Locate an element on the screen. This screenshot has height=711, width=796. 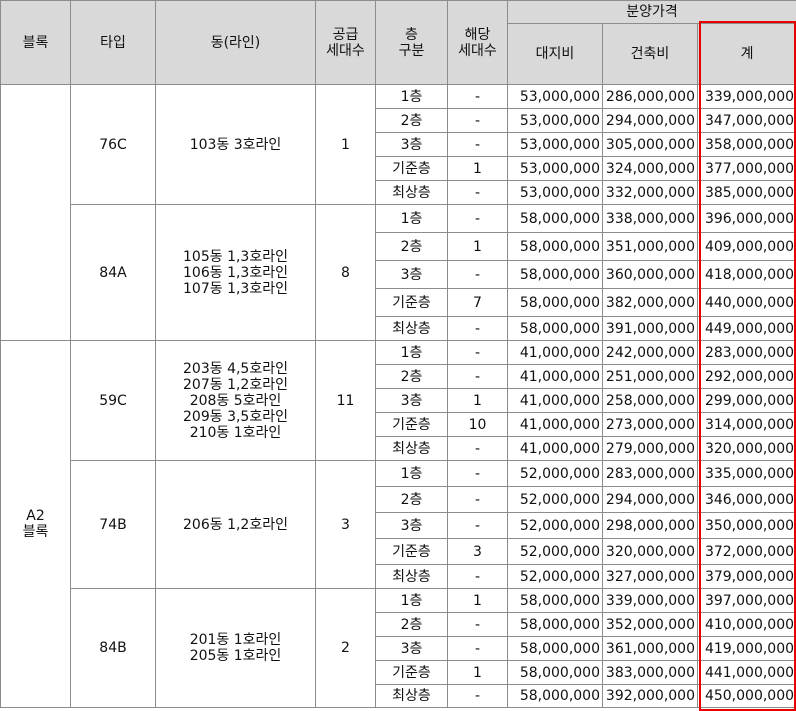
build-price-cell: 324,000,000 is located at coordinates (650, 168).